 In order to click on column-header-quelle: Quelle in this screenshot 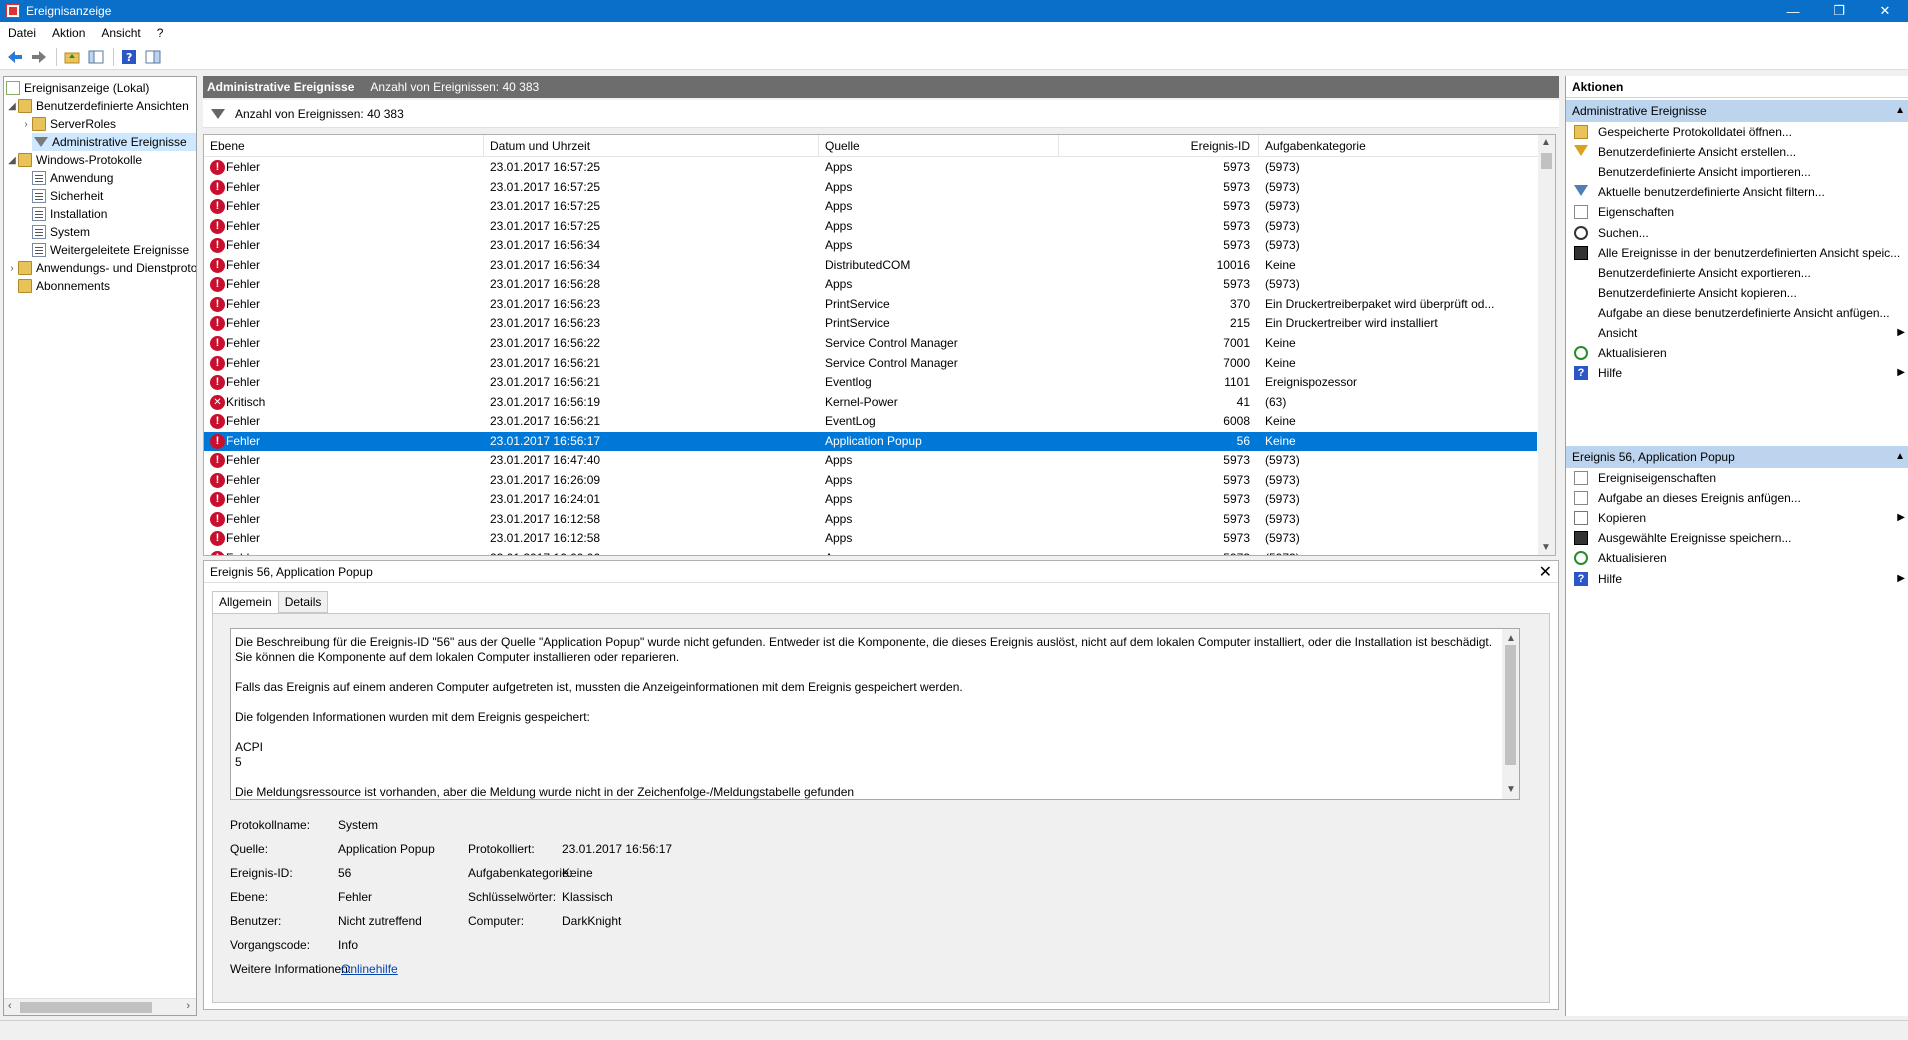, I will do `click(939, 146)`.